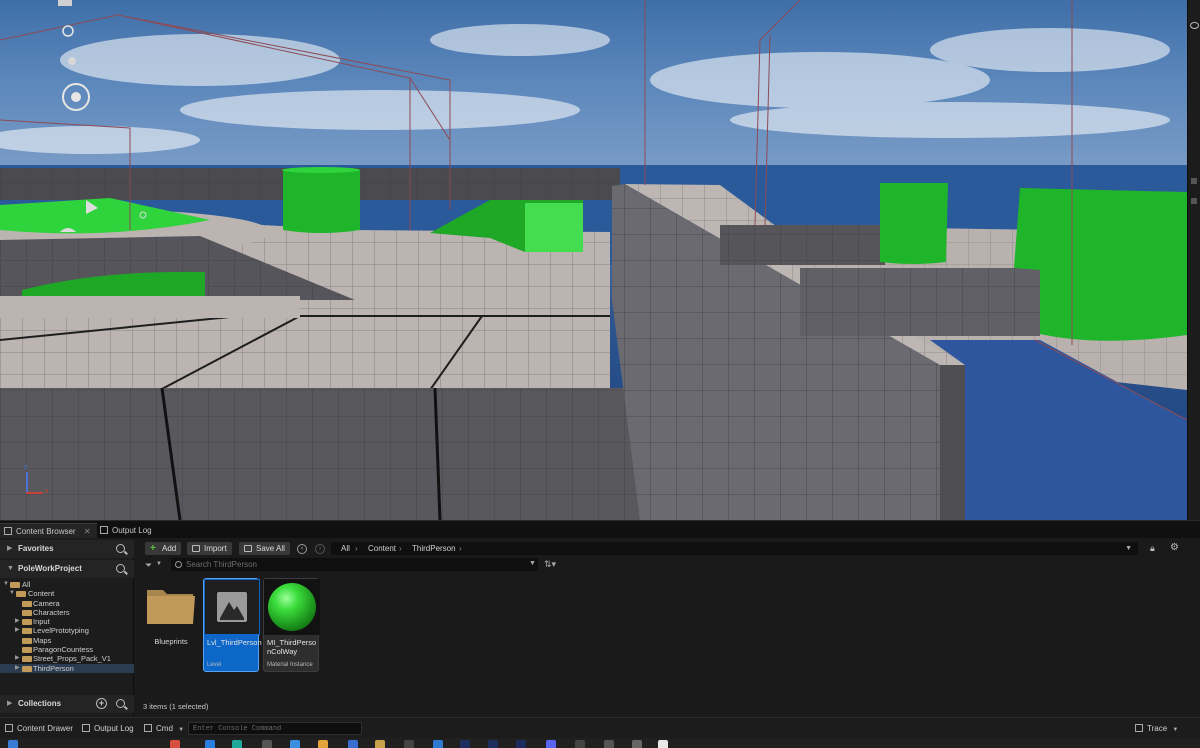 This screenshot has height=748, width=1200. I want to click on favorites-label: Favorites, so click(36, 548).